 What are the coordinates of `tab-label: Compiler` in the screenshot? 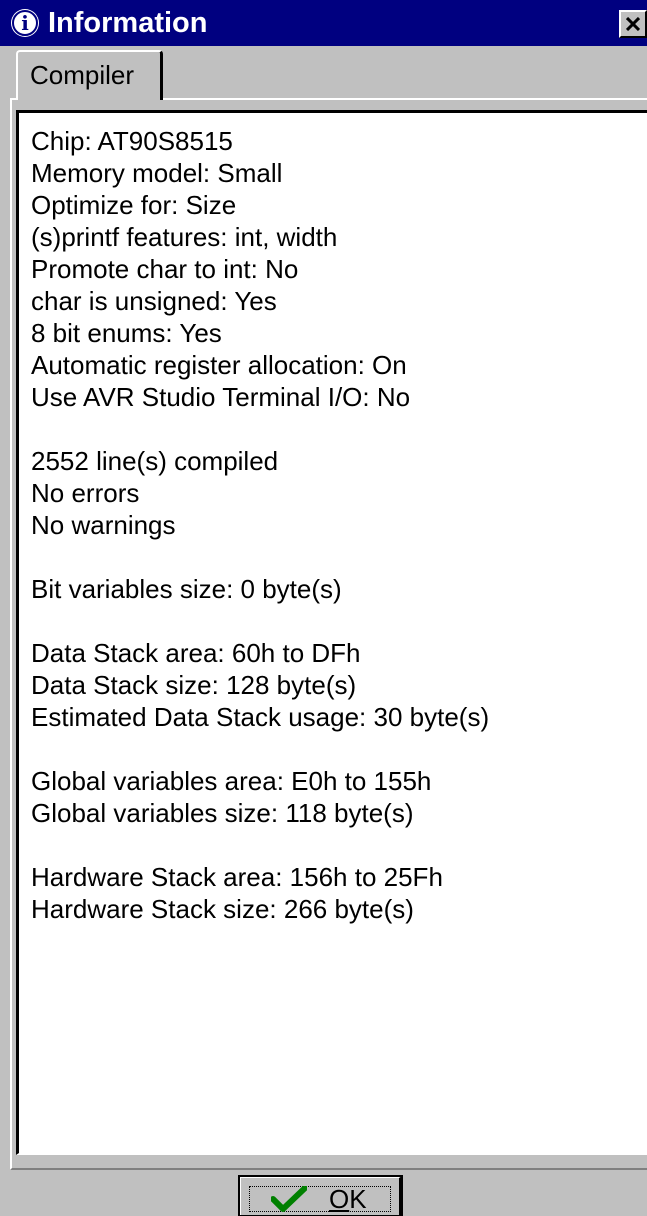 It's located at (82, 75).